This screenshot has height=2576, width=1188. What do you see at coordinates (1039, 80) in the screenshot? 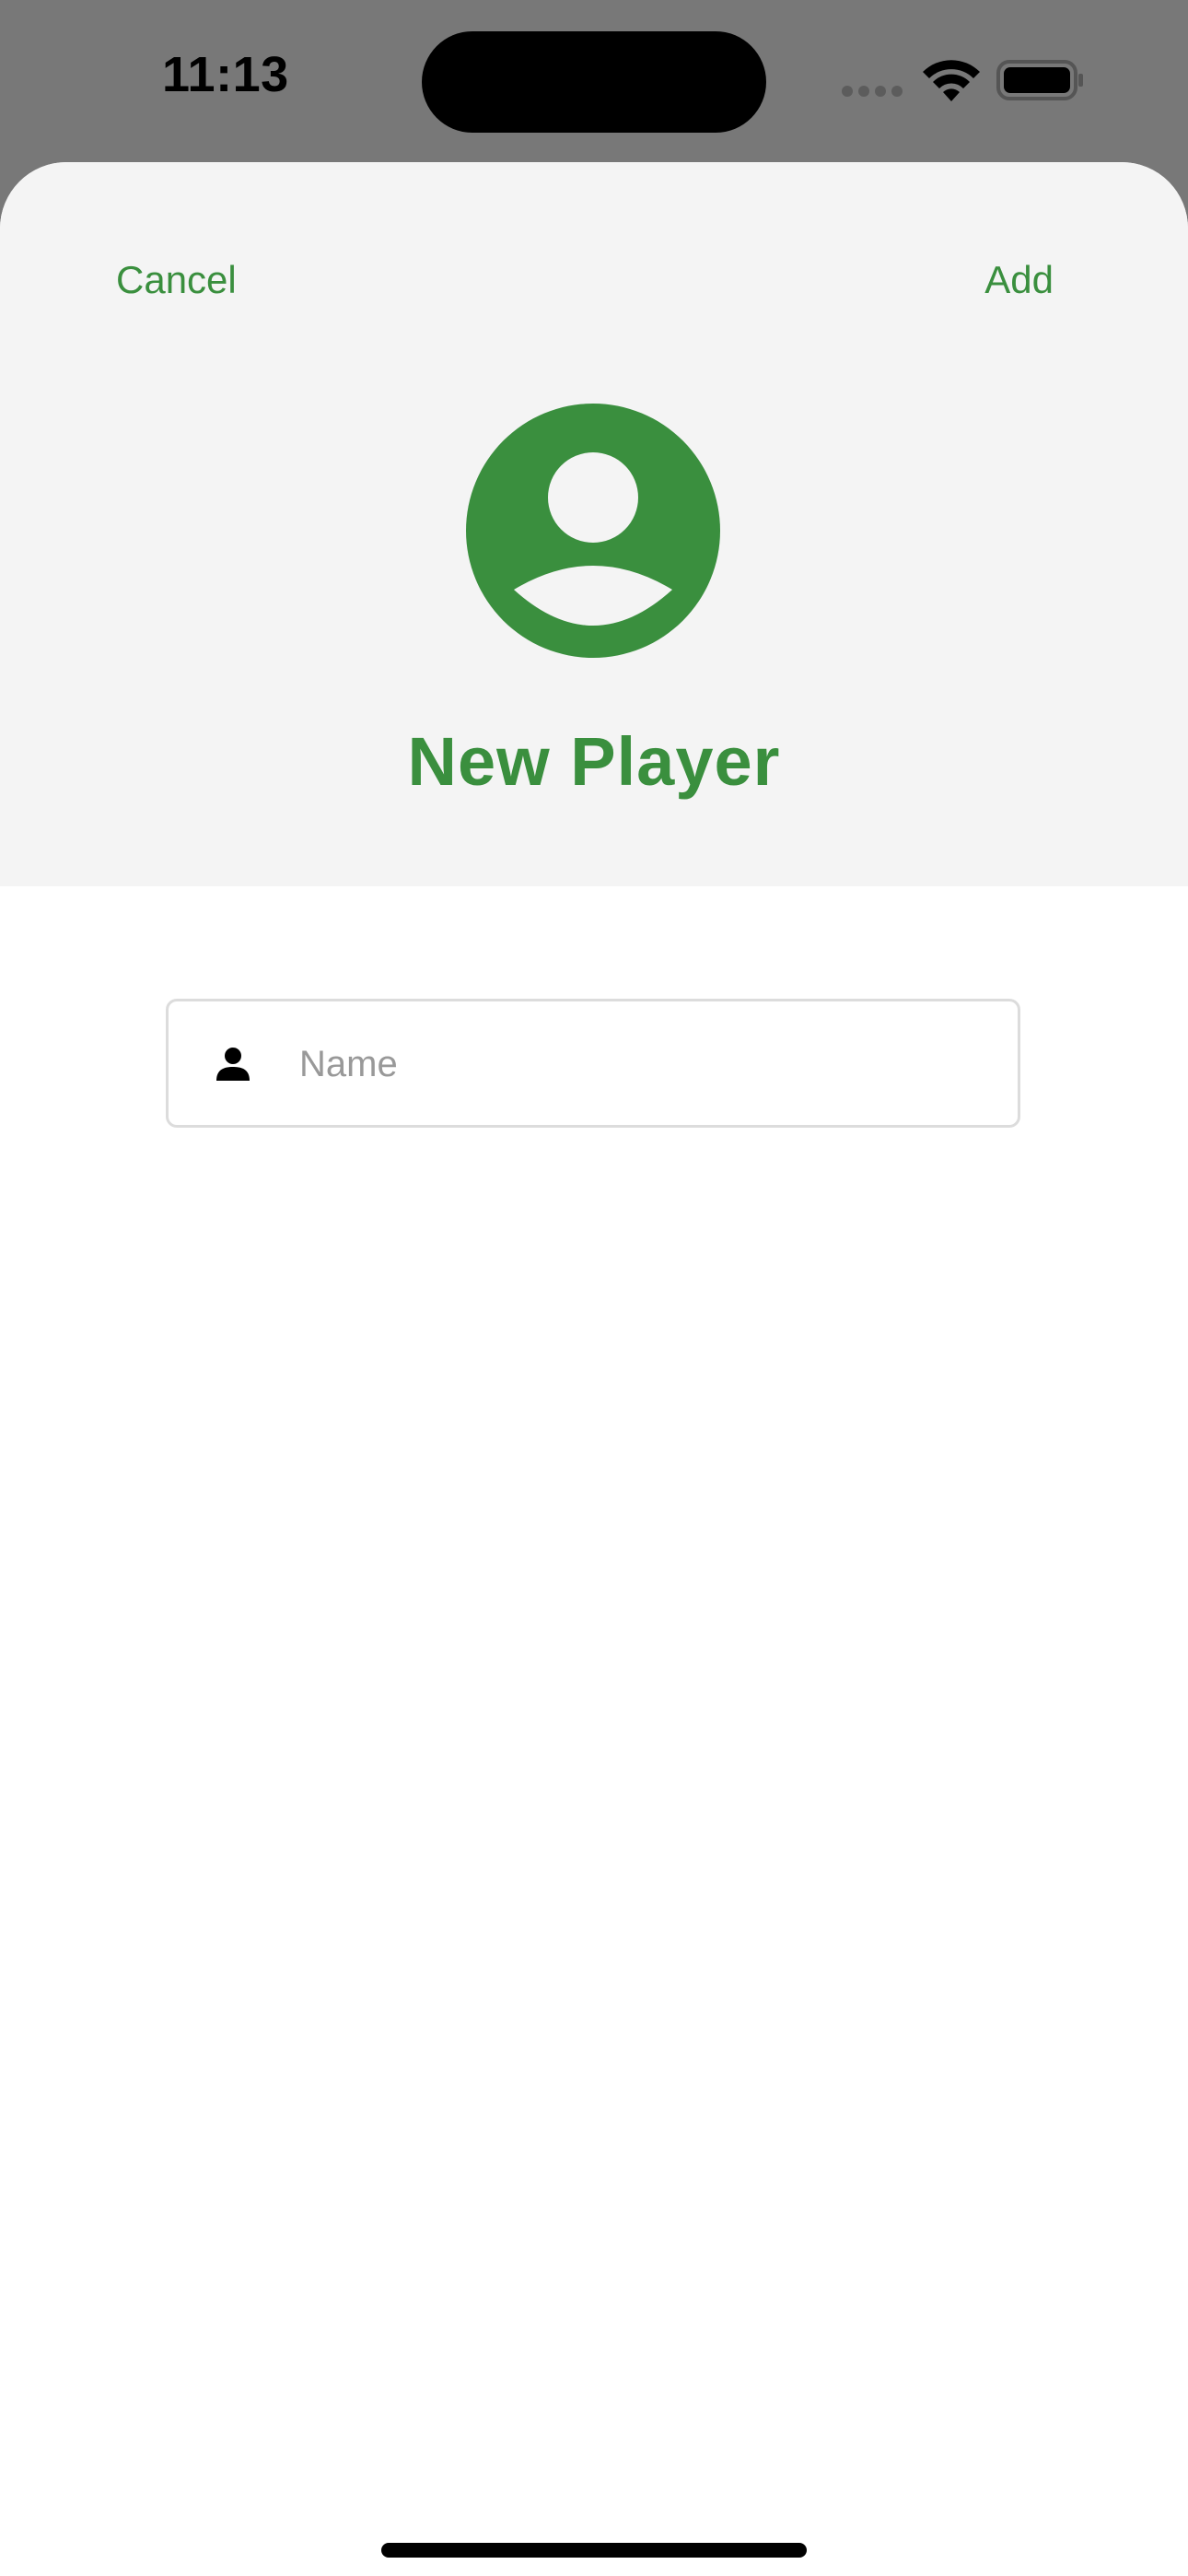
I see `battery-icon` at bounding box center [1039, 80].